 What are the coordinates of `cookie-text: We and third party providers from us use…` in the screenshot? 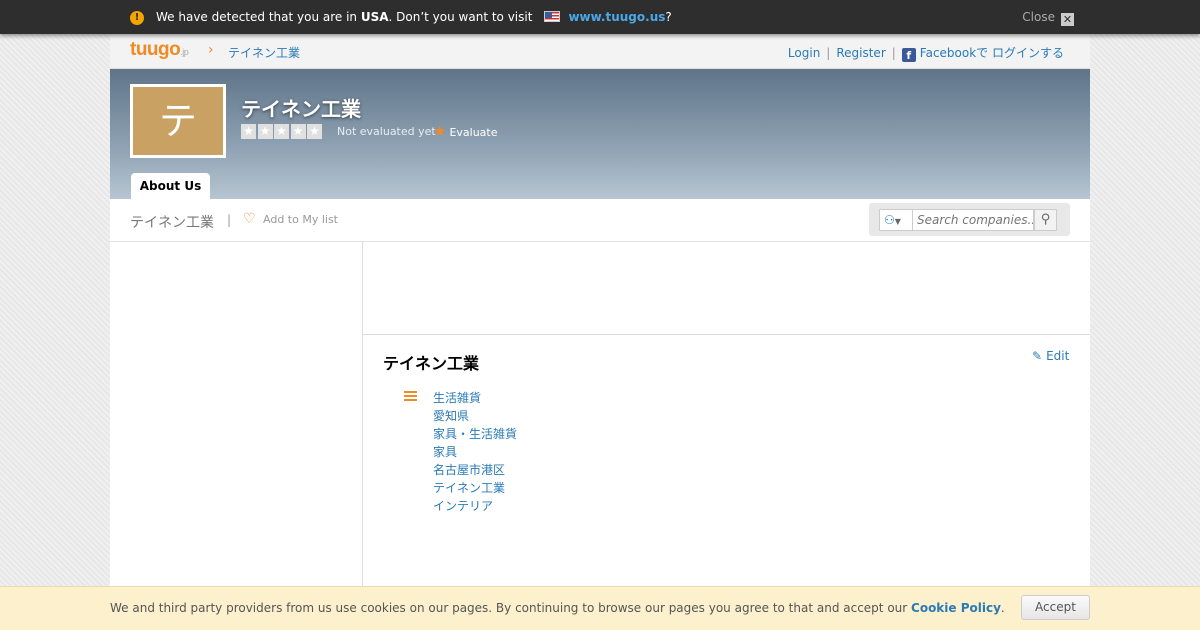 It's located at (511, 608).